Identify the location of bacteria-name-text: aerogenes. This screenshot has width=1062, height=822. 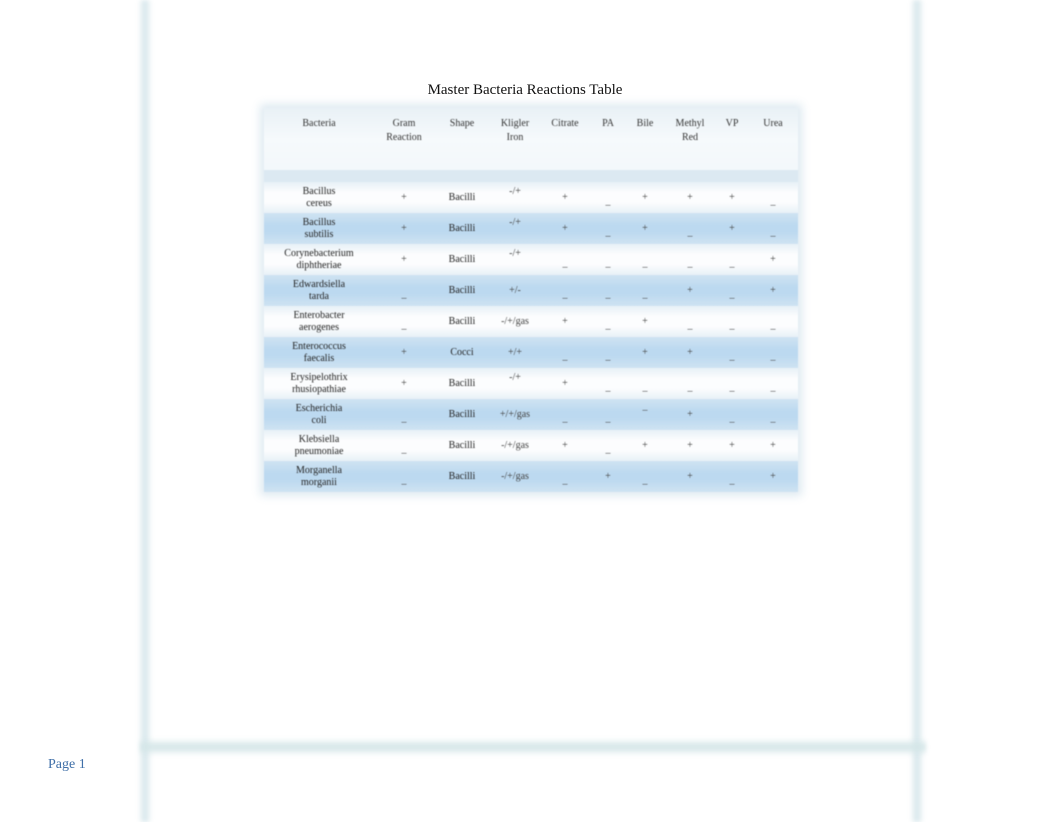
(319, 327).